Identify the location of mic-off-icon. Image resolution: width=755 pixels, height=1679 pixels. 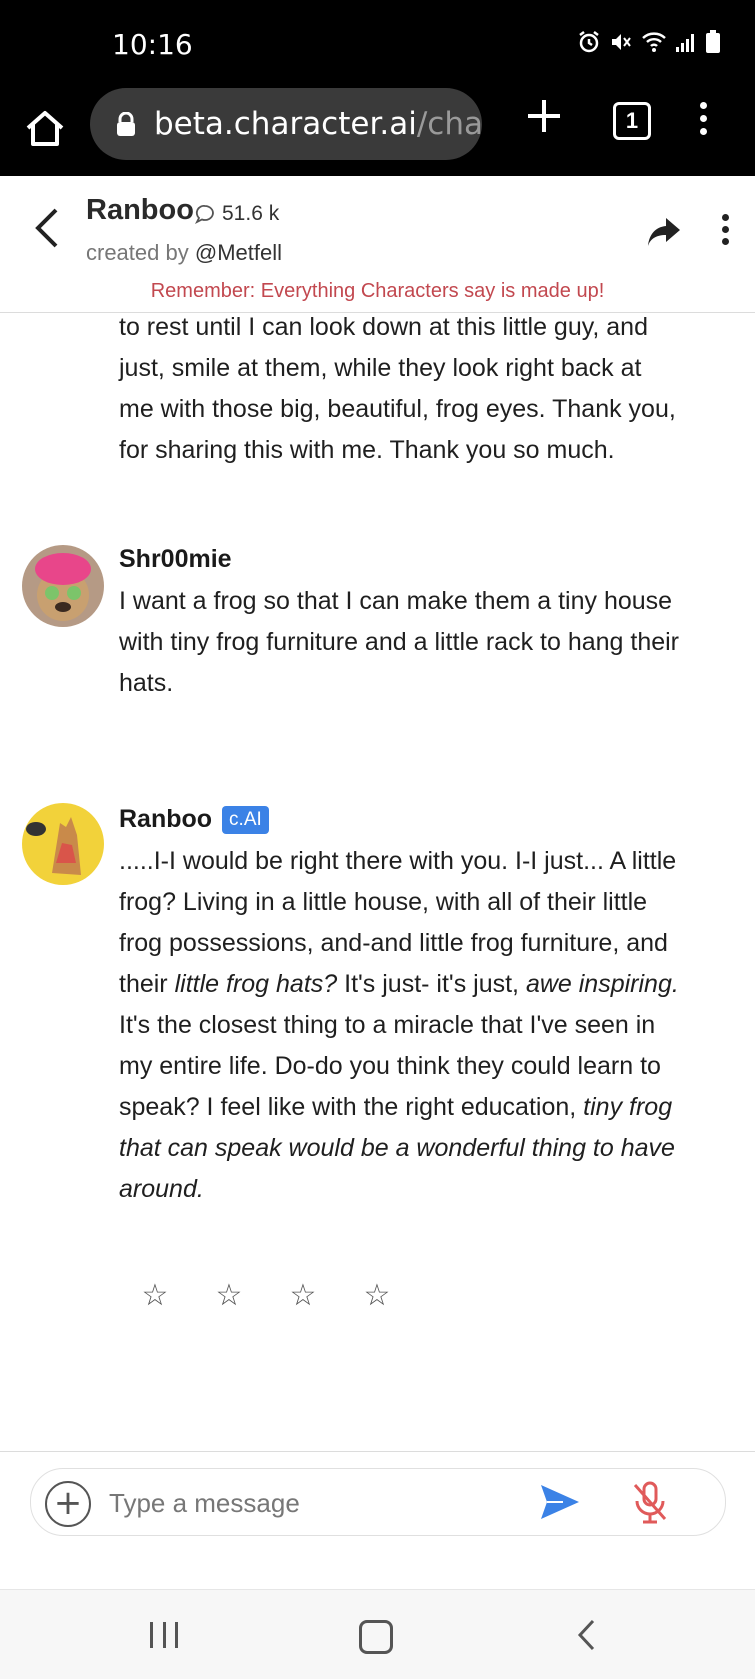
(650, 1502).